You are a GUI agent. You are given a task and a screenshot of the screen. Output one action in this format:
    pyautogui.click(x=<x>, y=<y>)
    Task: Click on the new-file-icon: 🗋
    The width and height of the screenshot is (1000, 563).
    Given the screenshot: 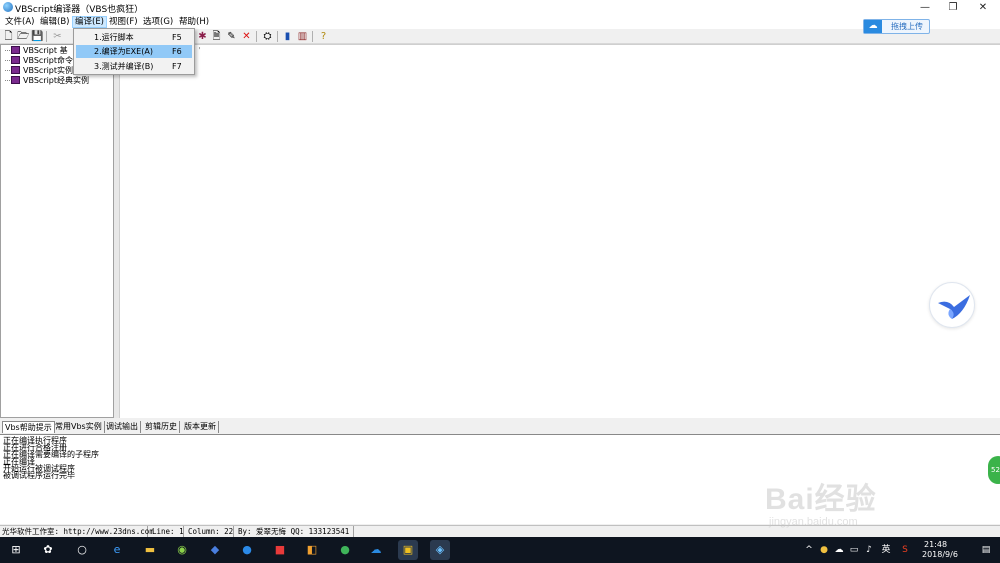 What is the action you would take?
    pyautogui.click(x=8, y=36)
    